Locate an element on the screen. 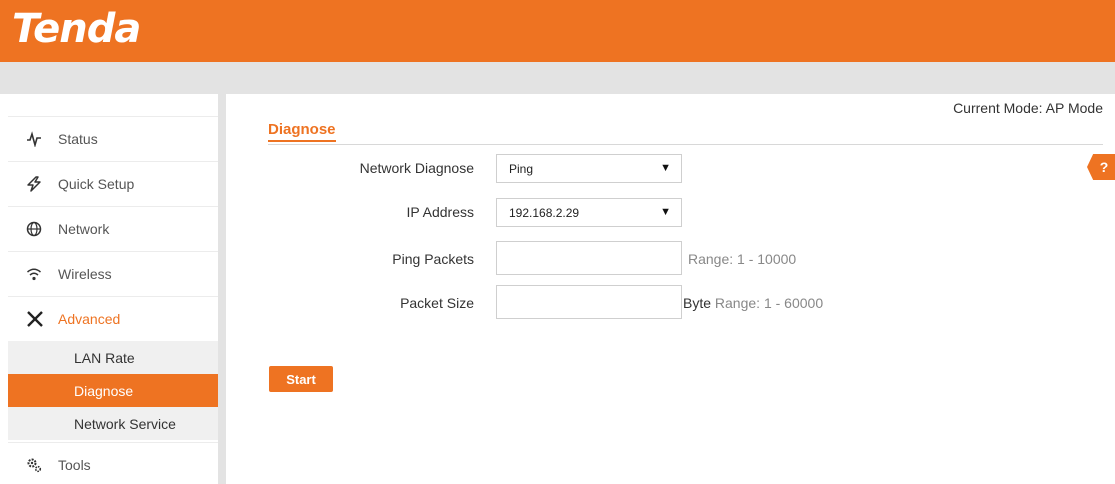 This screenshot has height=484, width=1115. current-mode: Current Mode: AP Mode is located at coordinates (1028, 108).